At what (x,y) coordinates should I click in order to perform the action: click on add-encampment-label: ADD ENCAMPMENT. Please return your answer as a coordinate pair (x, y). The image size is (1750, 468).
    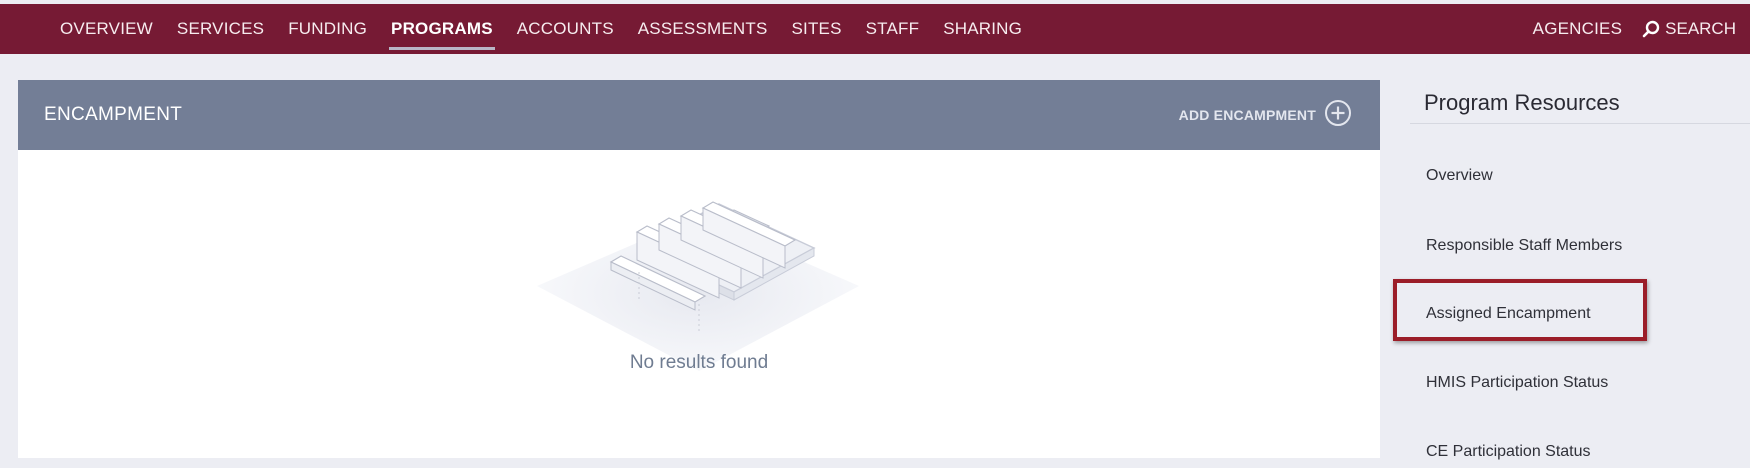
    Looking at the image, I should click on (1247, 115).